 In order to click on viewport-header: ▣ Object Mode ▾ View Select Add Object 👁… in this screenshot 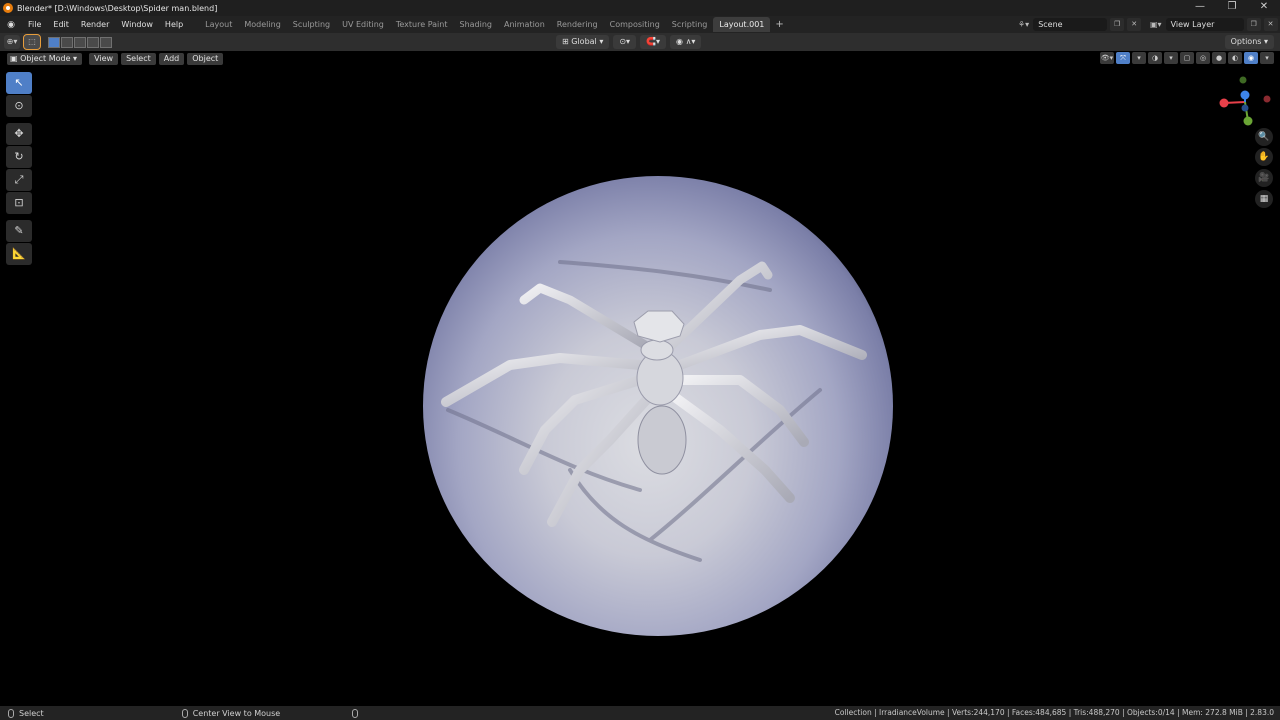, I will do `click(640, 58)`.